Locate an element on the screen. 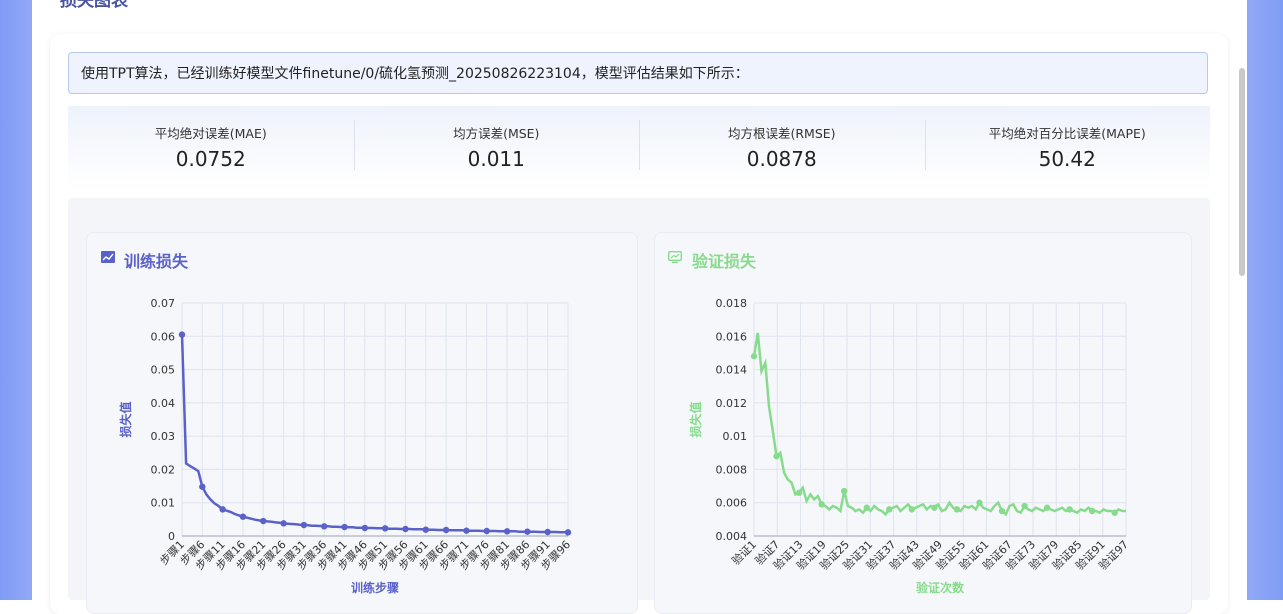  metric-rmse: 均方根误差(RMSE) 0.0878 is located at coordinates (782, 148).